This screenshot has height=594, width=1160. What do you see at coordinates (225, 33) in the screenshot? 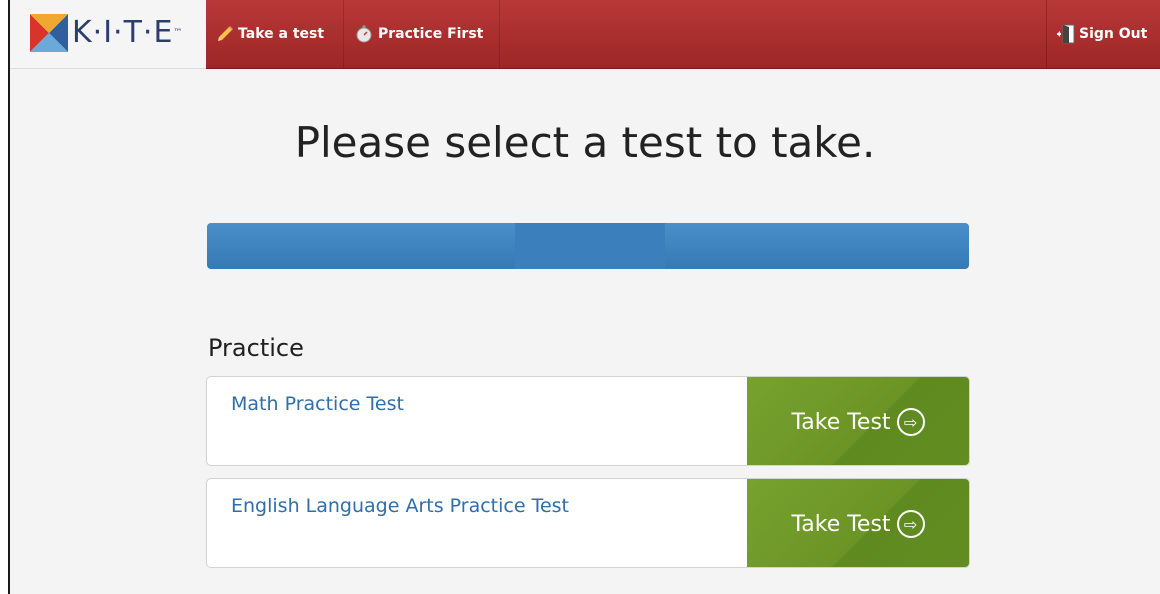
I see `pencil-icon` at bounding box center [225, 33].